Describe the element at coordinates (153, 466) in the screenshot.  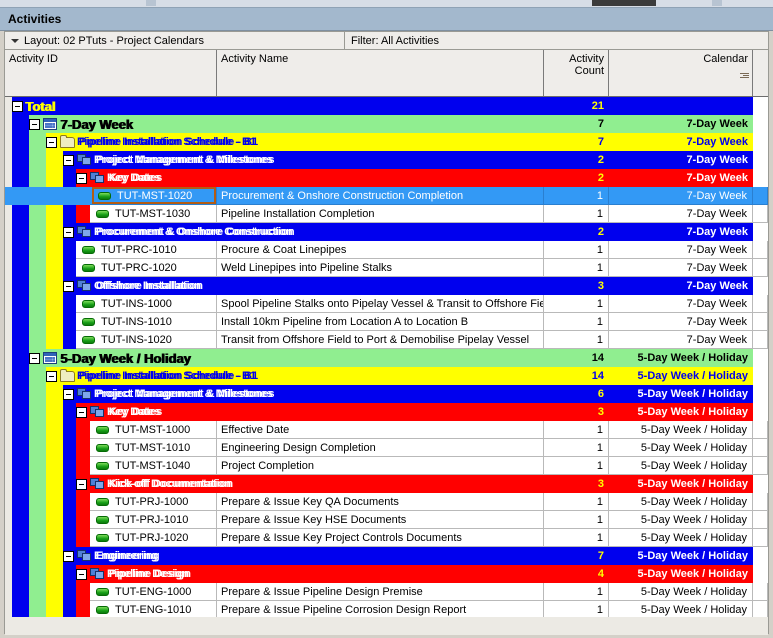
I see `cell-activity-id: TUT-MST-1040` at that location.